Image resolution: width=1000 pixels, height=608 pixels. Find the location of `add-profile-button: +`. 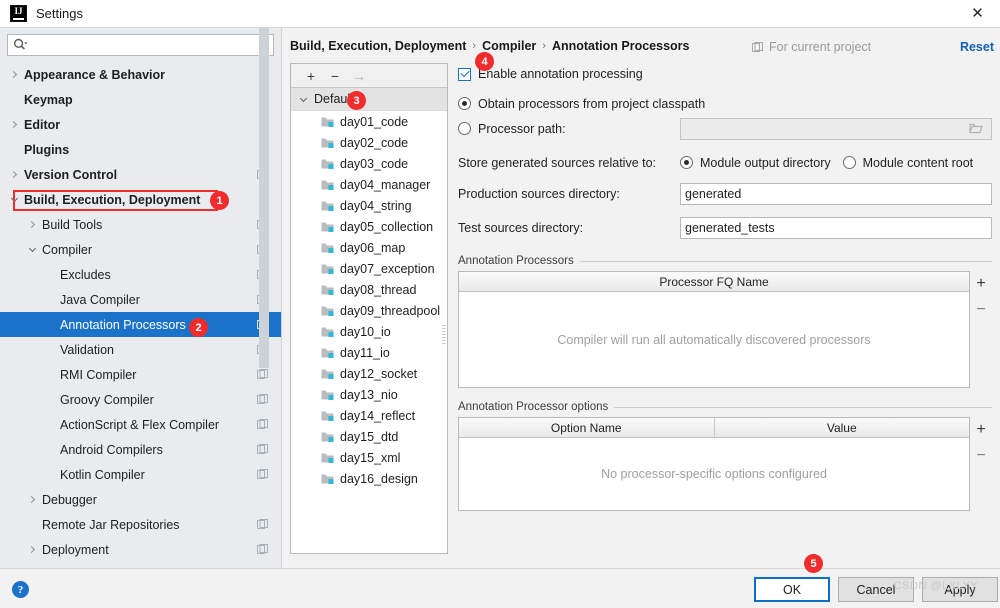

add-profile-button: + is located at coordinates (311, 76).